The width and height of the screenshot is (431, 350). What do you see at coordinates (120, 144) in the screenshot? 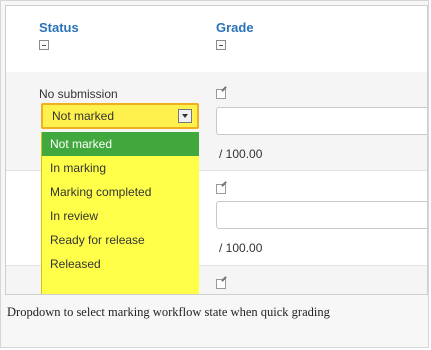
I see `option-not-marked: Not marked` at bounding box center [120, 144].